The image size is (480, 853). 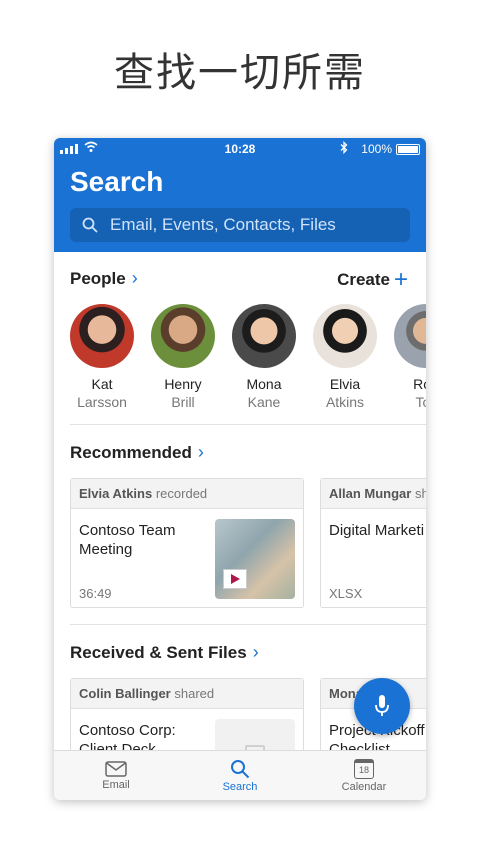 What do you see at coordinates (194, 693) in the screenshot?
I see `card-action: shared` at bounding box center [194, 693].